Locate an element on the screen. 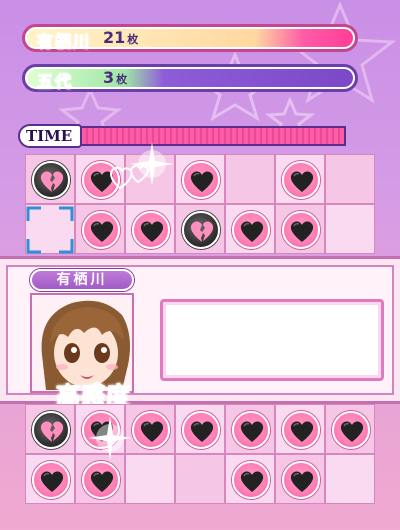 The height and width of the screenshot is (530, 400). player1-name: 有栖川 is located at coordinates (64, 42).